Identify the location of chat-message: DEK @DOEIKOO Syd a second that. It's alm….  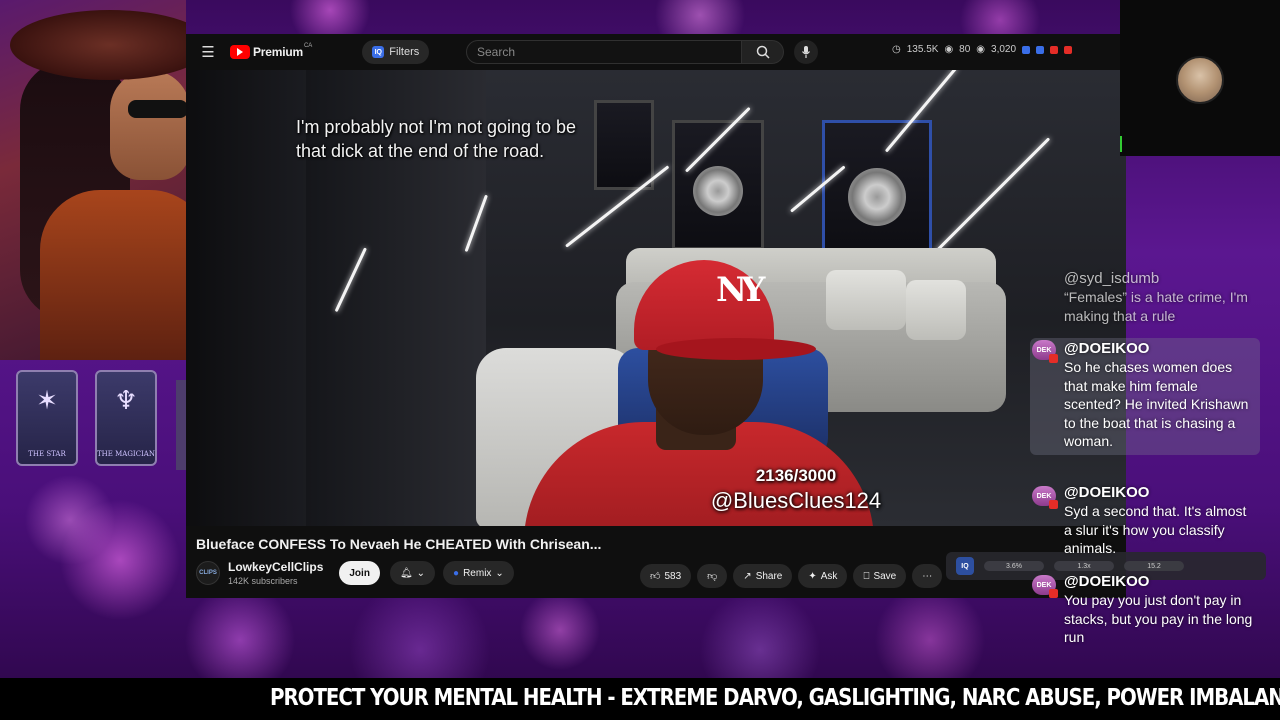
(1145, 521).